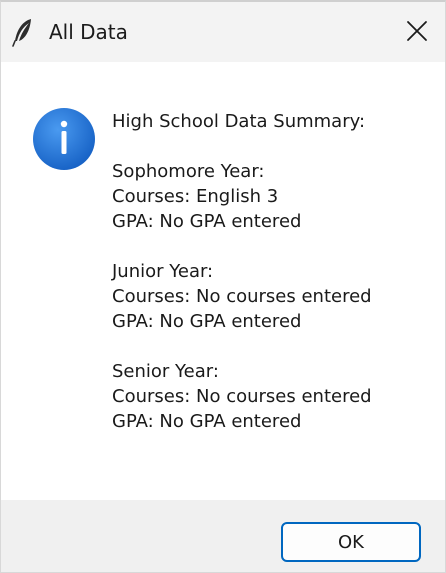 The height and width of the screenshot is (573, 446). Describe the element at coordinates (351, 542) in the screenshot. I see `ok-button: OK` at that location.